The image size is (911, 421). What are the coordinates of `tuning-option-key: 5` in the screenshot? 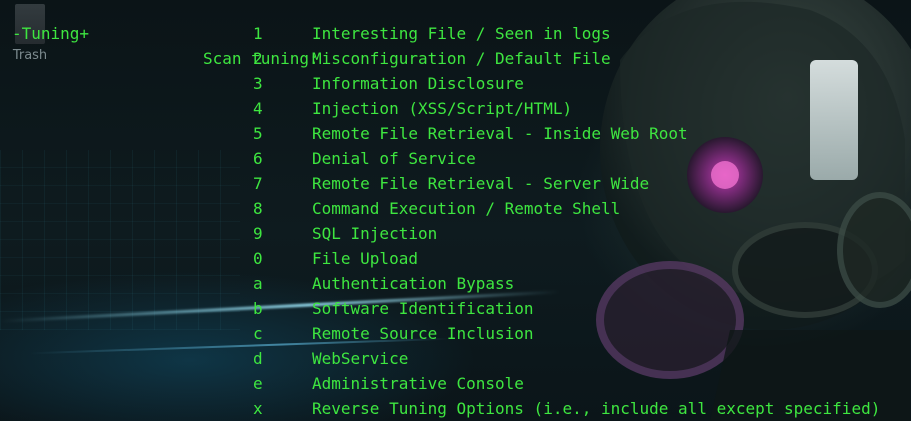 It's located at (258, 133).